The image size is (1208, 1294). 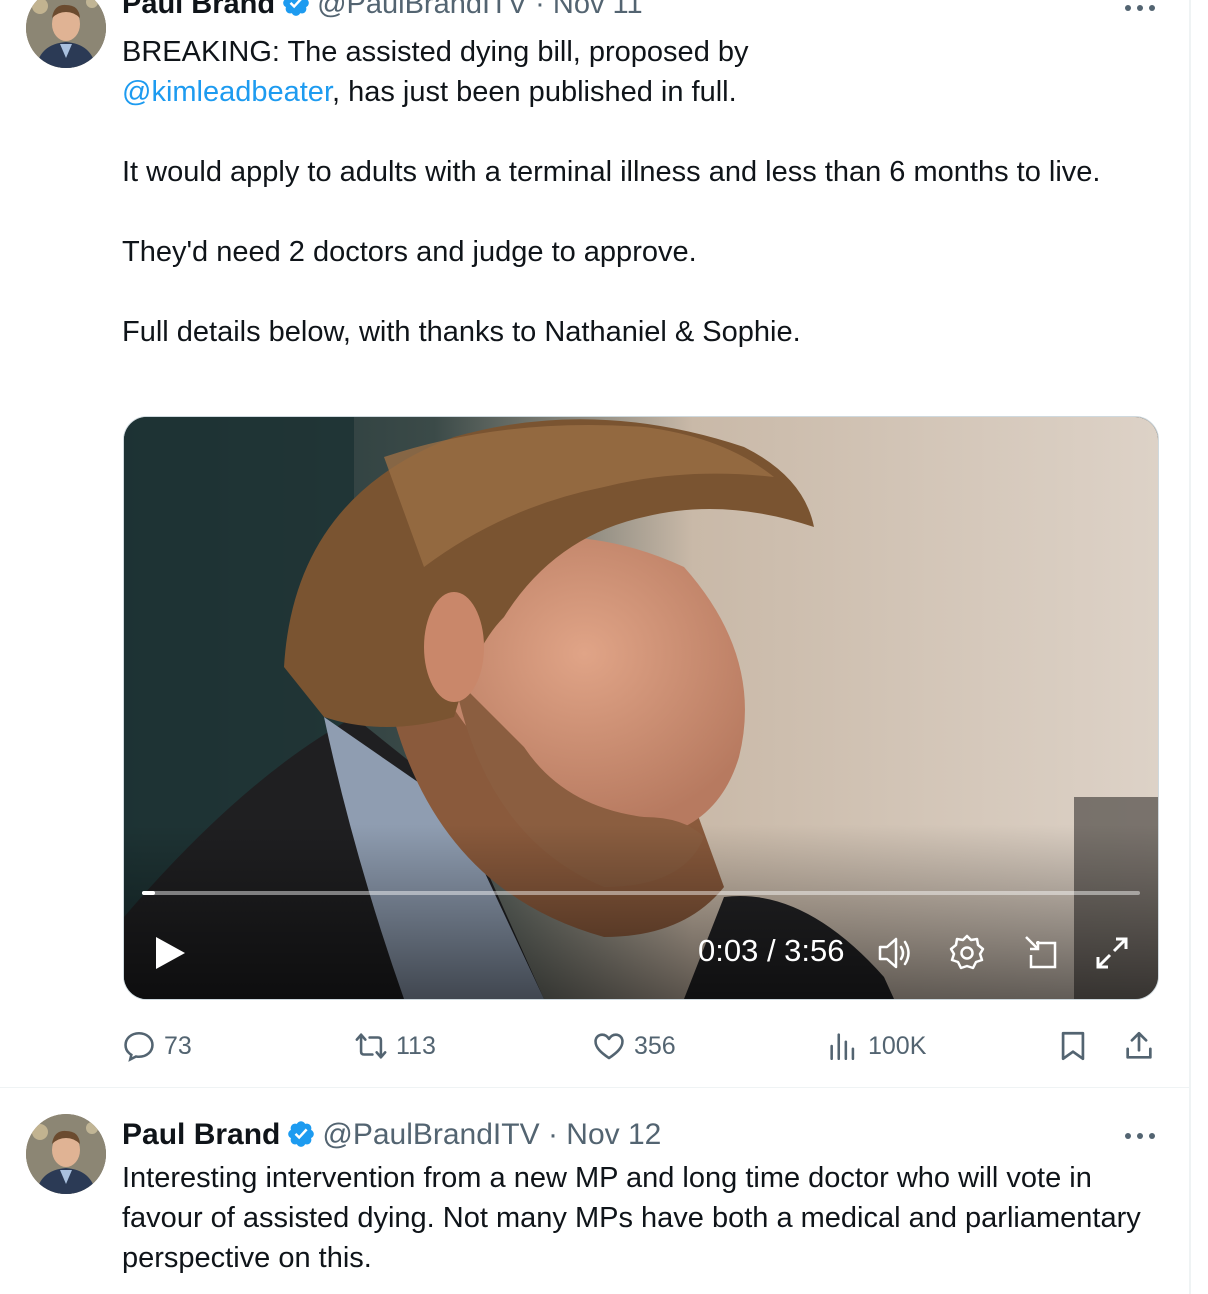 I want to click on fullscreen-icon, so click(x=1112, y=953).